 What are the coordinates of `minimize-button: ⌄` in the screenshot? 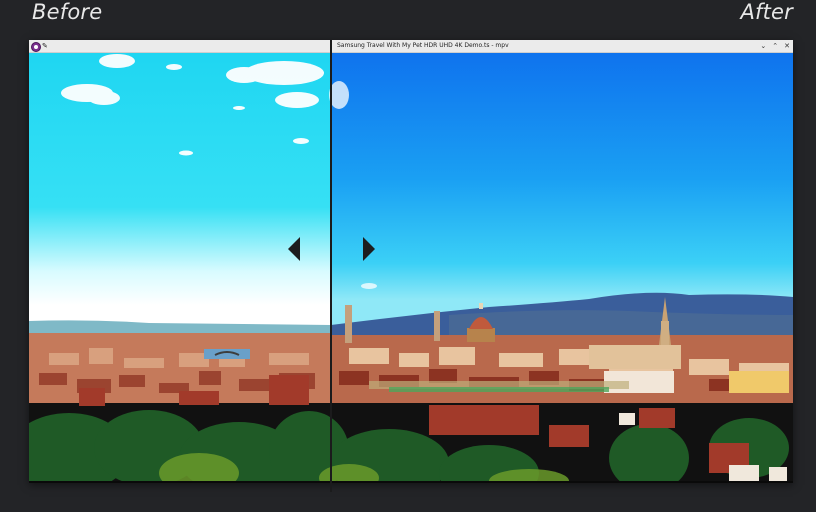 It's located at (763, 46).